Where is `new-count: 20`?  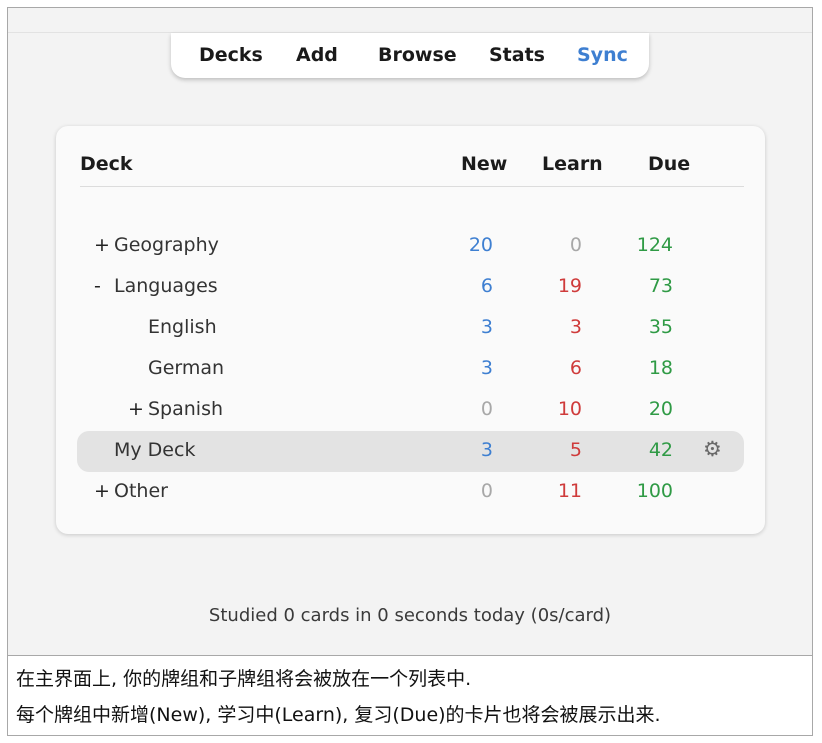
new-count: 20 is located at coordinates (480, 245).